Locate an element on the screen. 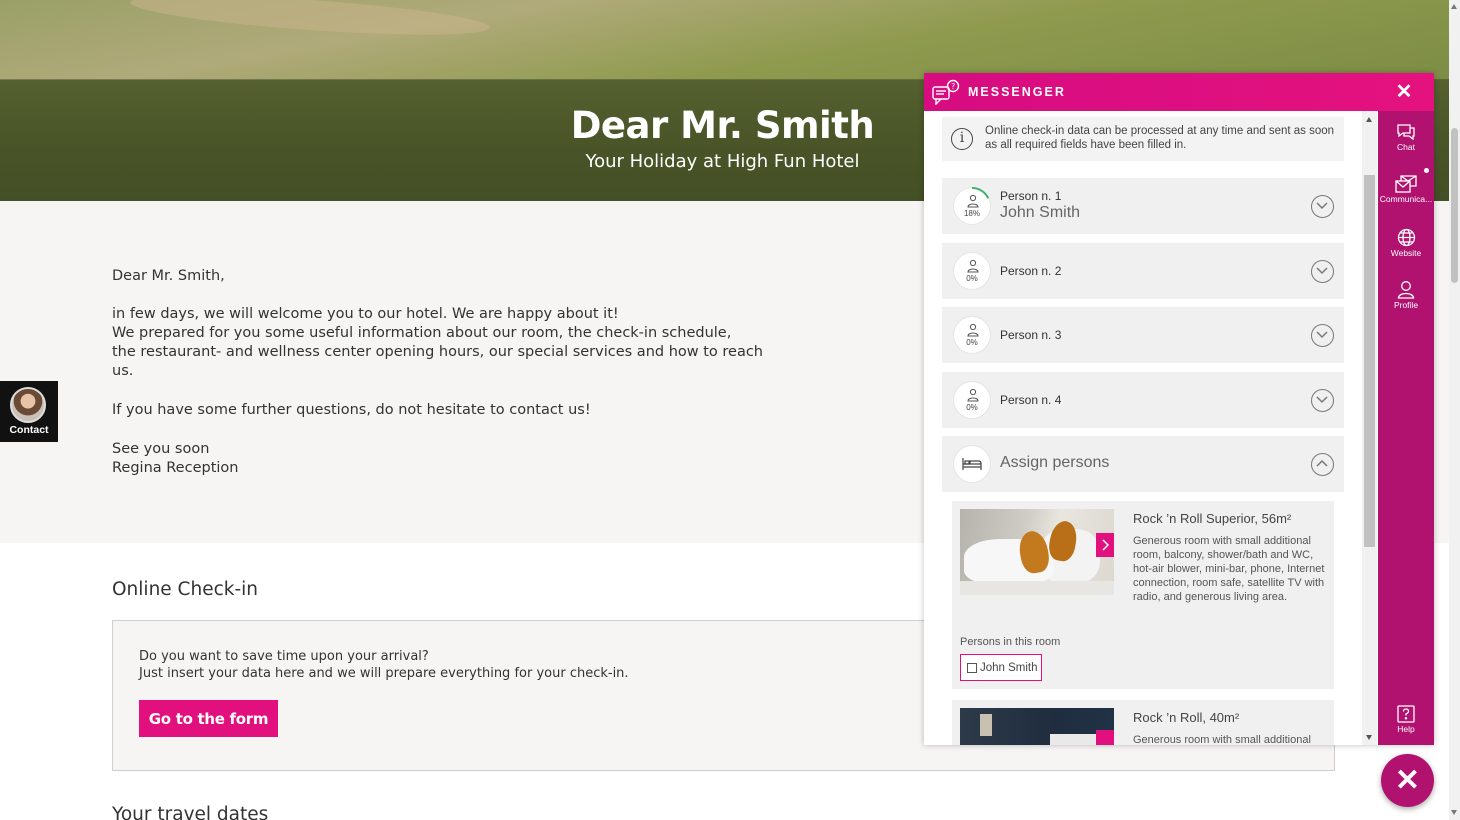 This screenshot has height=820, width=1460. chat-icon is located at coordinates (1406, 132).